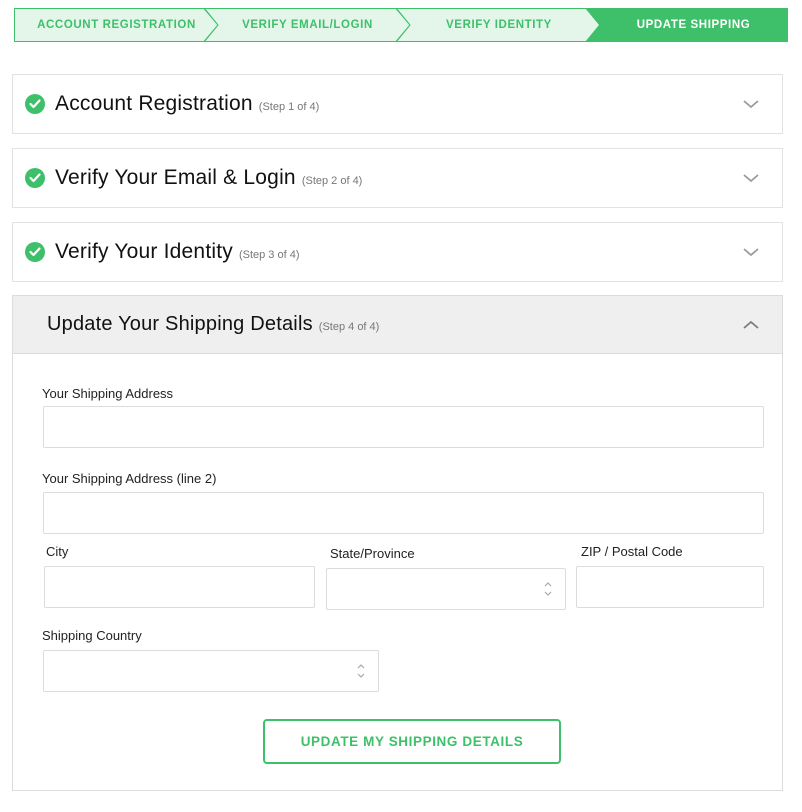 The image size is (802, 812). What do you see at coordinates (397, 252) in the screenshot?
I see `panel-verify-identity: Verify Your Identity (Step 3 of 4)` at bounding box center [397, 252].